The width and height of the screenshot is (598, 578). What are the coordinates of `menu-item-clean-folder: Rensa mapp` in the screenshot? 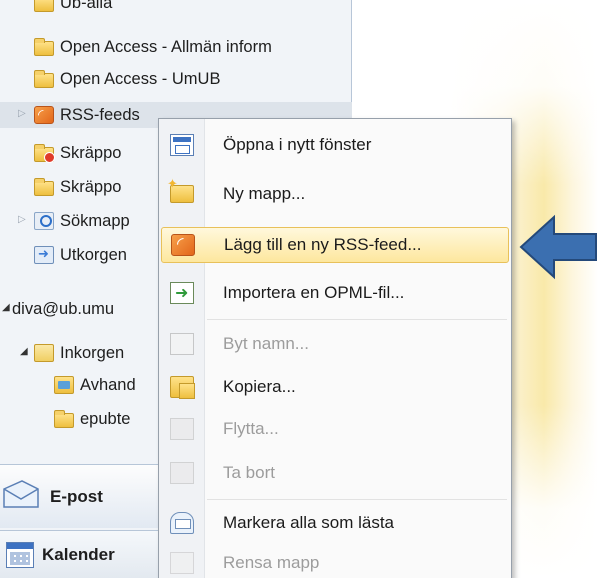 It's located at (335, 561).